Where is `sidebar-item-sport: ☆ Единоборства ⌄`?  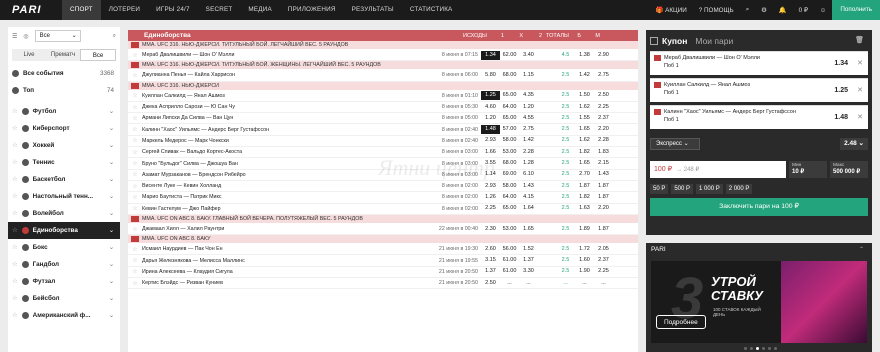
sidebar-item-sport: ☆ Единоборства ⌄ is located at coordinates (64, 230).